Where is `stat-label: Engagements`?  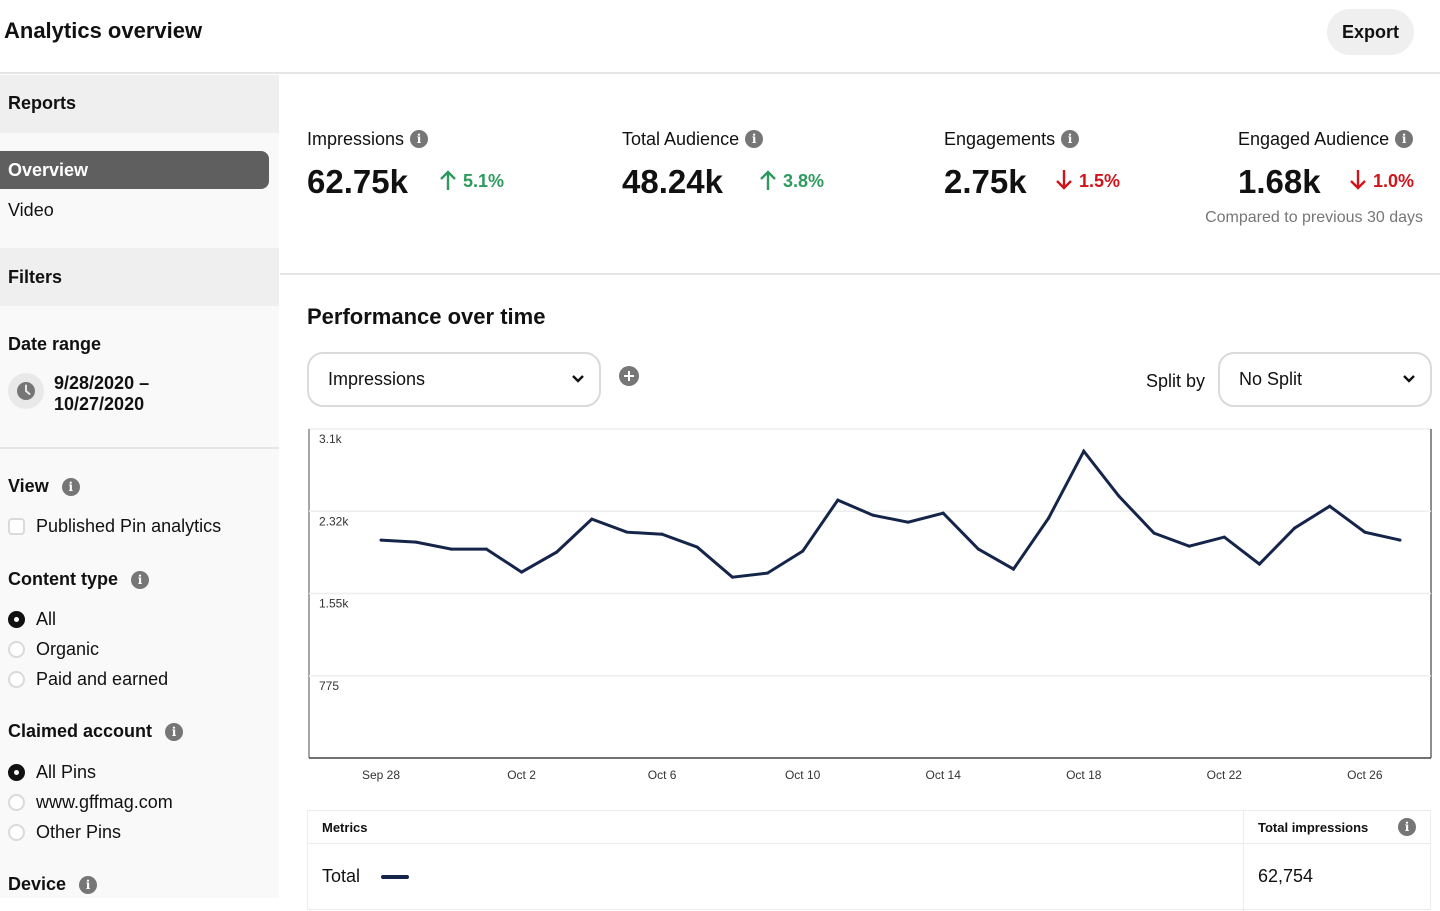 stat-label: Engagements is located at coordinates (1000, 139).